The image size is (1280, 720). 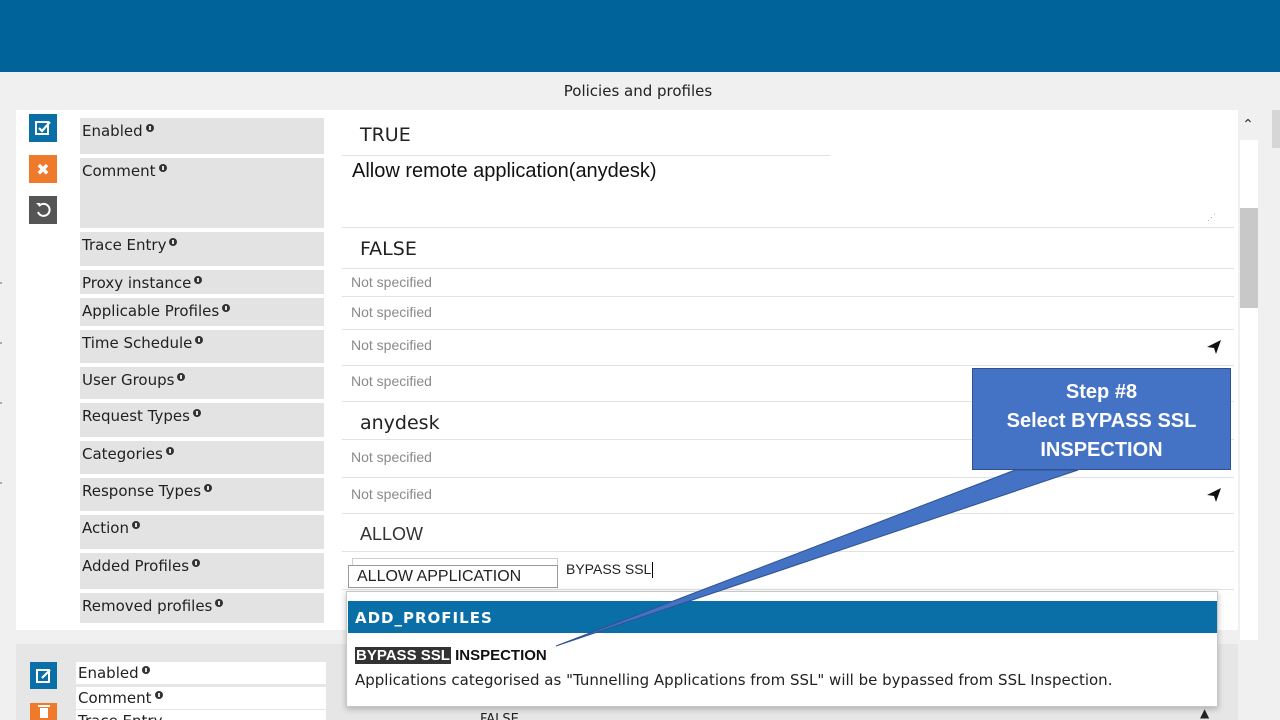 I want to click on label-action: Action, so click(x=202, y=532).